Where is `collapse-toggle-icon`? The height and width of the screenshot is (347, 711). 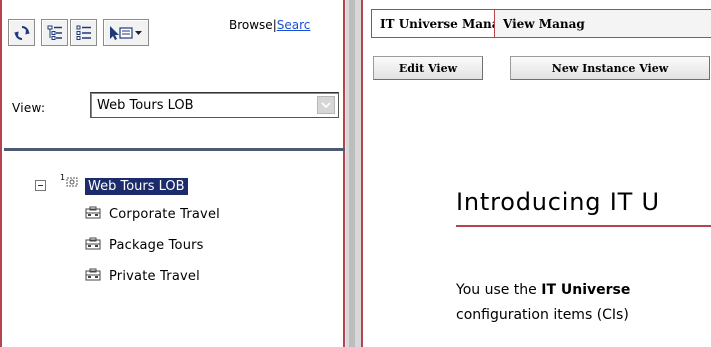
collapse-toggle-icon is located at coordinates (40, 185).